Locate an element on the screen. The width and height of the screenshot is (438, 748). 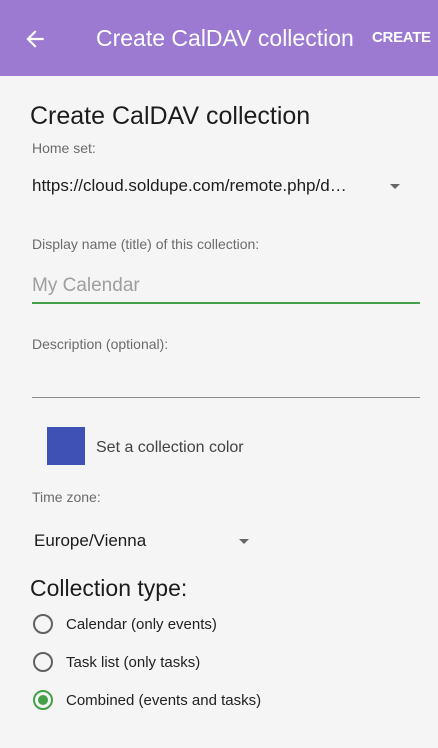
app-toolbar: Create CalDAV collection CREATE is located at coordinates (219, 38).